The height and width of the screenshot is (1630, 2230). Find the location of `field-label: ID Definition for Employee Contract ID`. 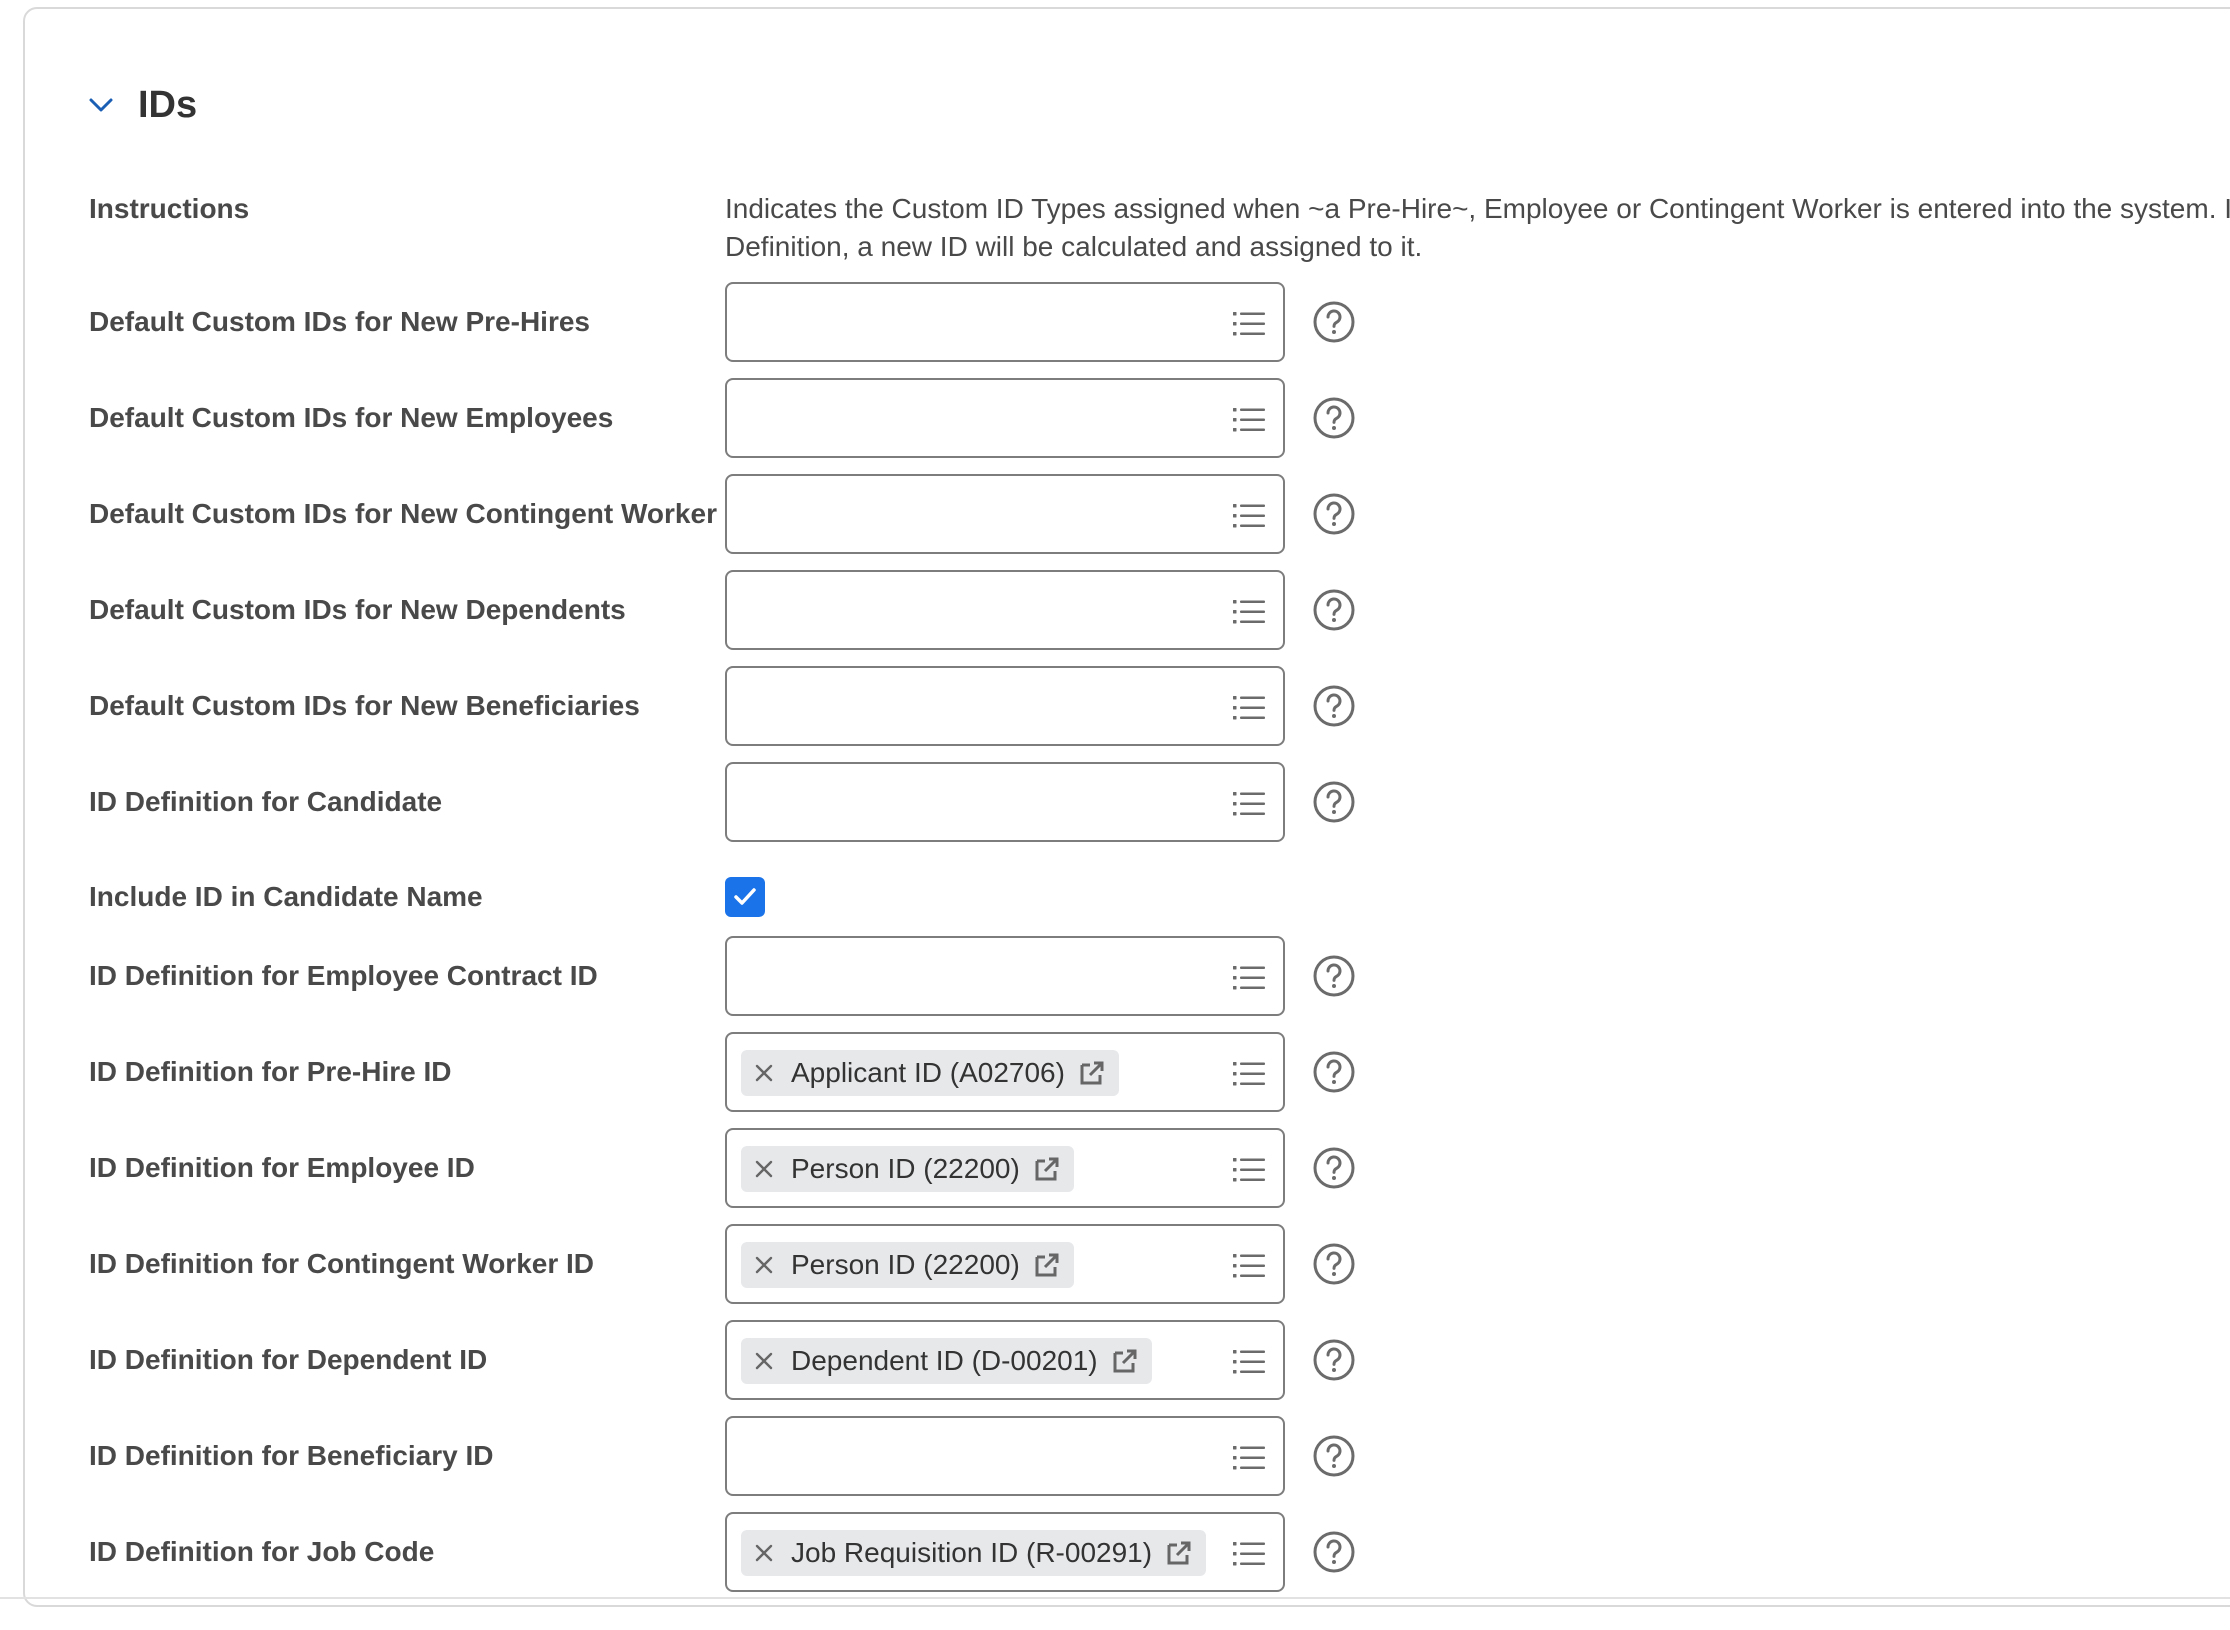

field-label: ID Definition for Employee Contract ID is located at coordinates (343, 975).